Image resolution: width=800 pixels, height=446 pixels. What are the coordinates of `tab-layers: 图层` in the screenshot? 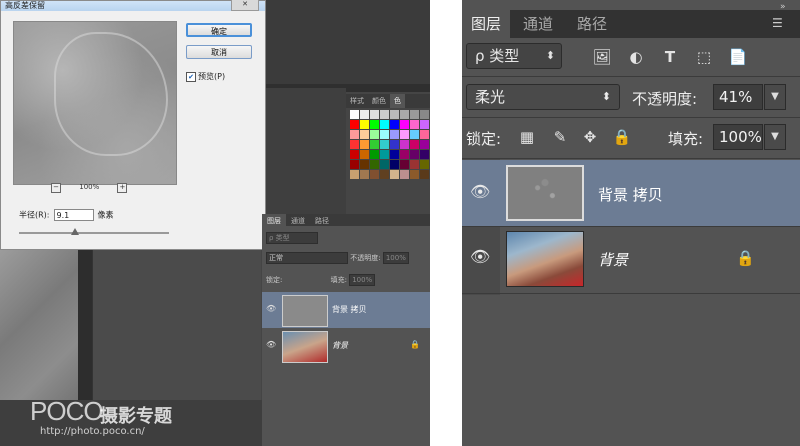 It's located at (274, 221).